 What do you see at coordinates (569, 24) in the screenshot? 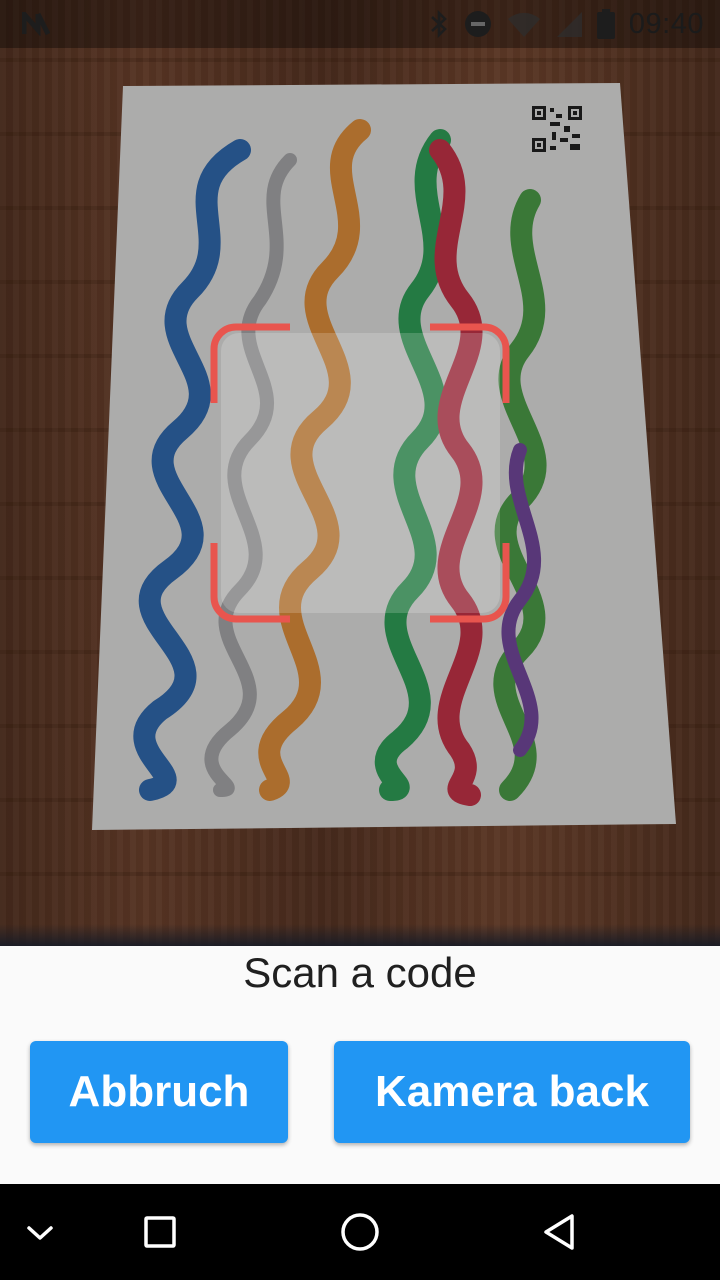
I see `signal-icon` at bounding box center [569, 24].